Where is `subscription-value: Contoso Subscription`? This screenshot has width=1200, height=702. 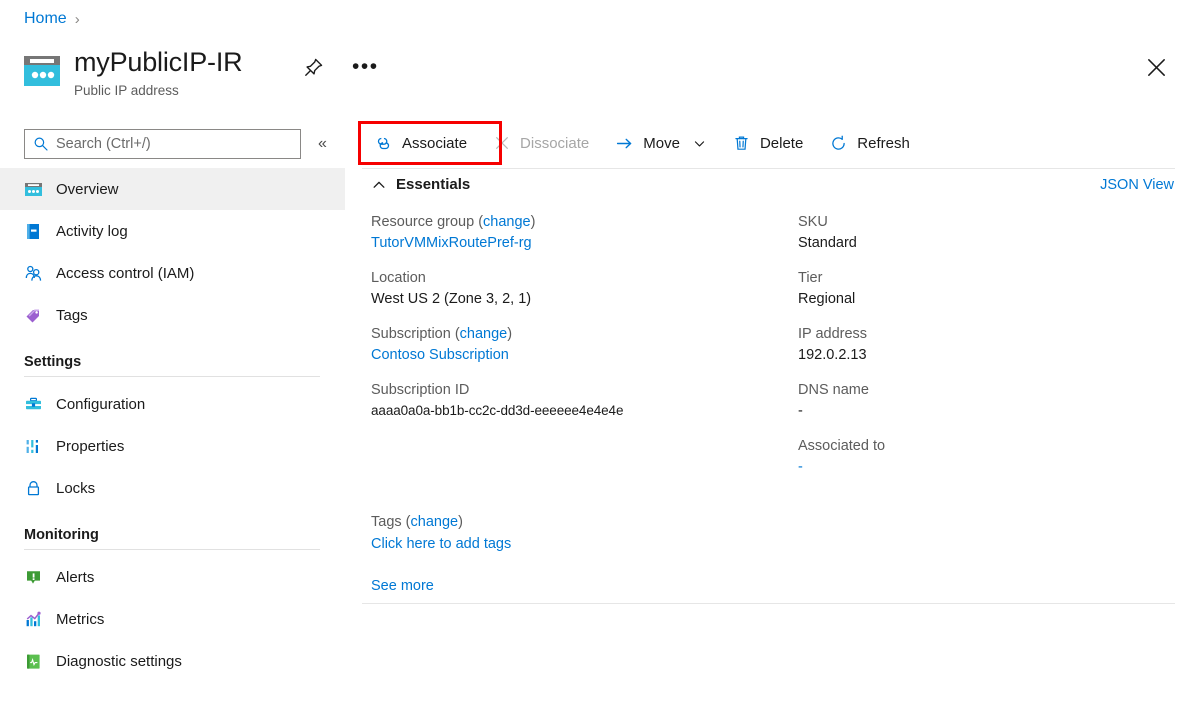 subscription-value: Contoso Subscription is located at coordinates (571, 355).